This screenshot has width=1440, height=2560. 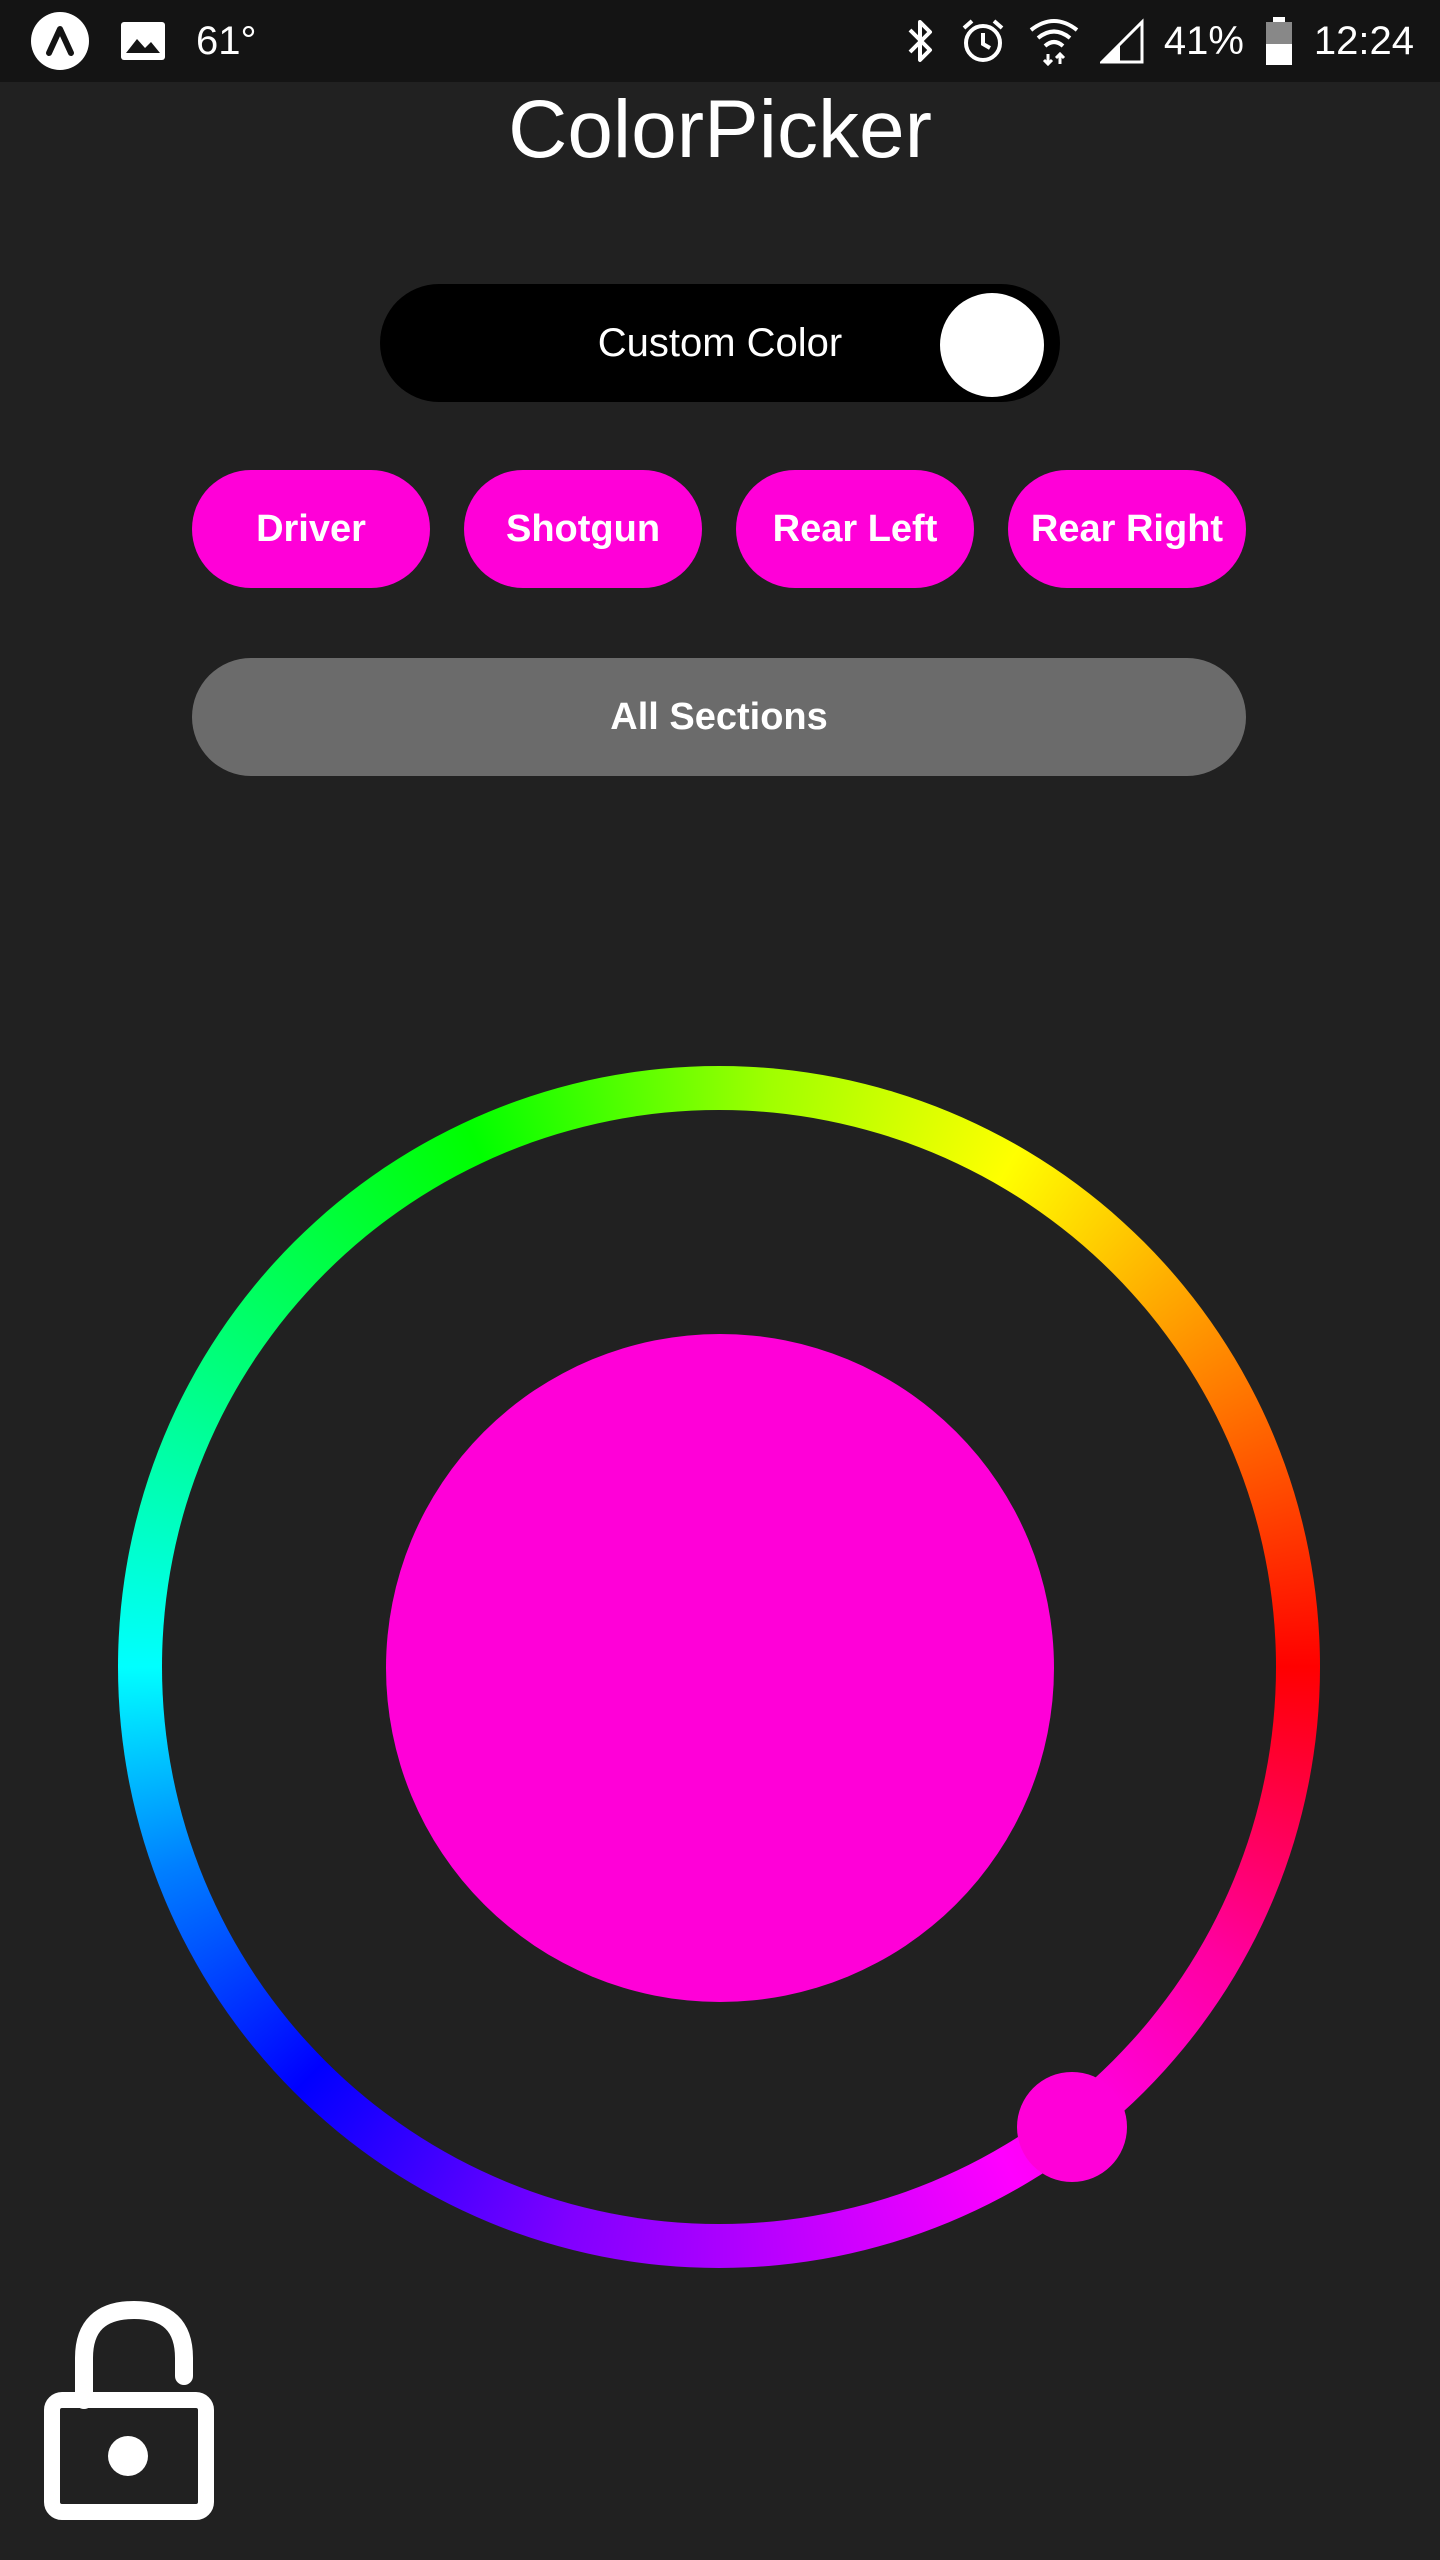 I want to click on signal-icon, so click(x=1121, y=41).